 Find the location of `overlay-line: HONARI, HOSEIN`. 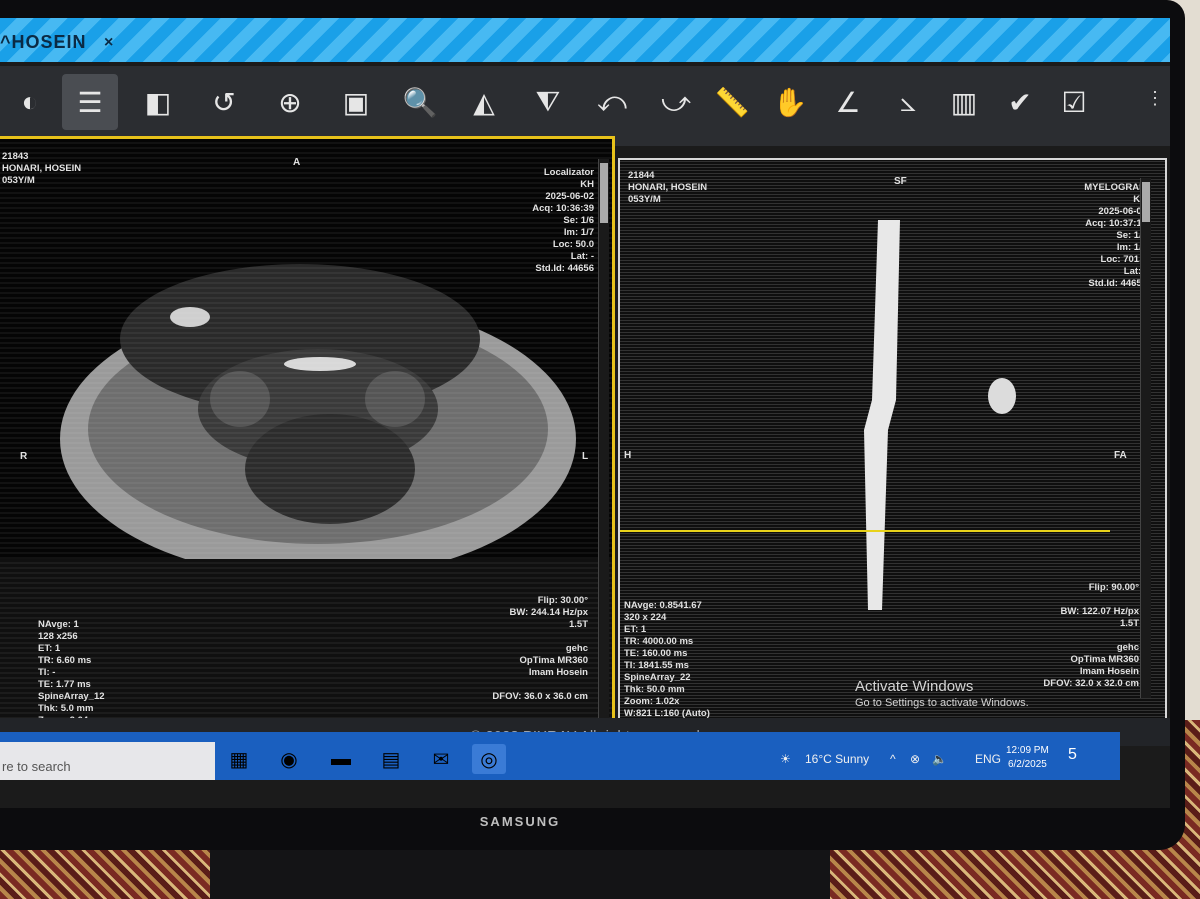

overlay-line: HONARI, HOSEIN is located at coordinates (42, 168).